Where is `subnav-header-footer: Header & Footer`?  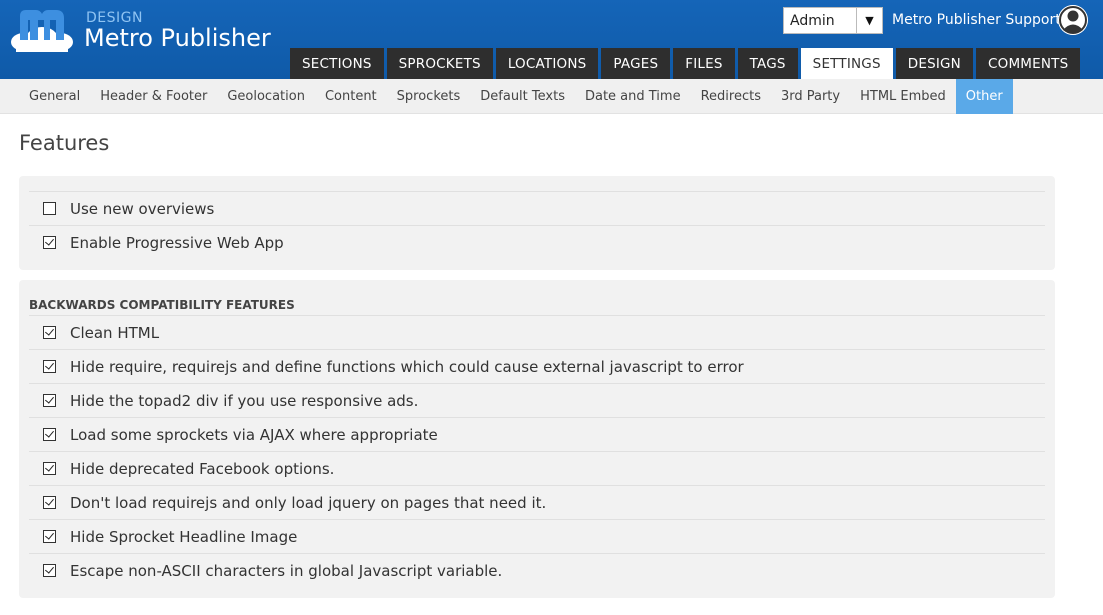
subnav-header-footer: Header & Footer is located at coordinates (153, 96).